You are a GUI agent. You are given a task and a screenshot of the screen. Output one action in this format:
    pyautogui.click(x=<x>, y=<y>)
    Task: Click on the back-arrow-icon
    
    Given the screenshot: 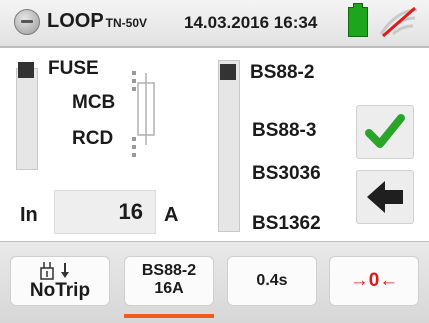 What is the action you would take?
    pyautogui.click(x=385, y=197)
    